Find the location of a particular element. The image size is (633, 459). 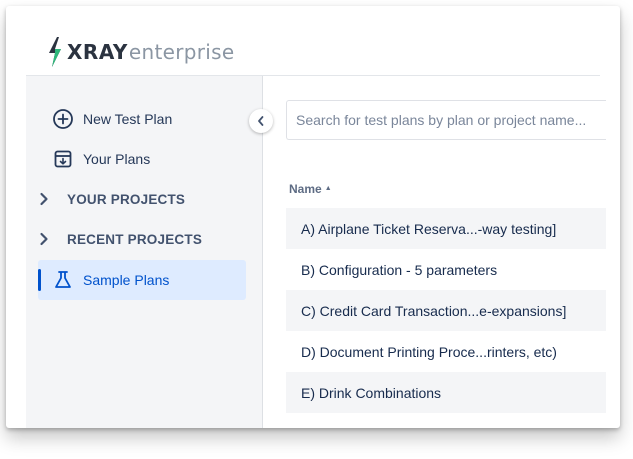

sidebar-item-label: RECENT PROJECTS is located at coordinates (135, 239).